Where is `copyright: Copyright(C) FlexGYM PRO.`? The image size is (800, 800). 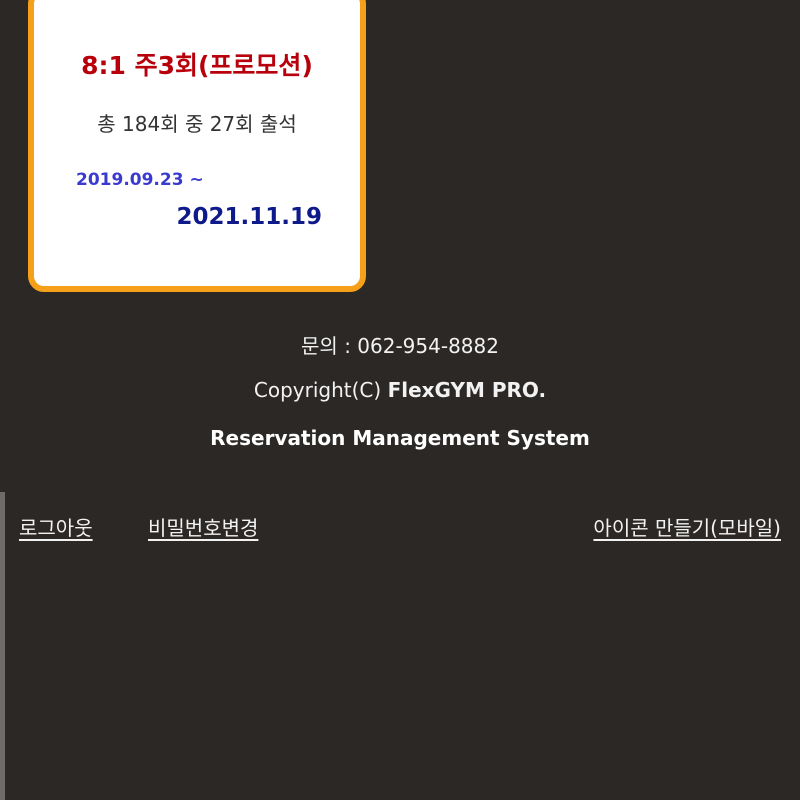 copyright: Copyright(C) FlexGYM PRO. is located at coordinates (400, 390).